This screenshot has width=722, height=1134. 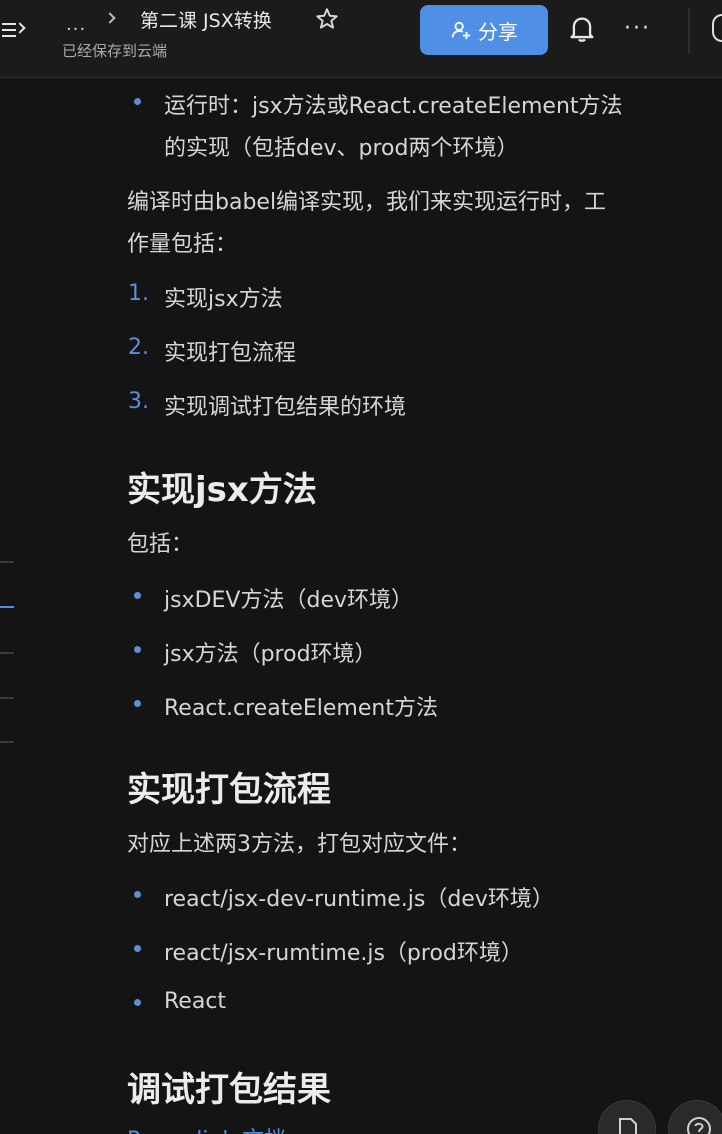 What do you see at coordinates (637, 28) in the screenshot?
I see `more-icon: ···` at bounding box center [637, 28].